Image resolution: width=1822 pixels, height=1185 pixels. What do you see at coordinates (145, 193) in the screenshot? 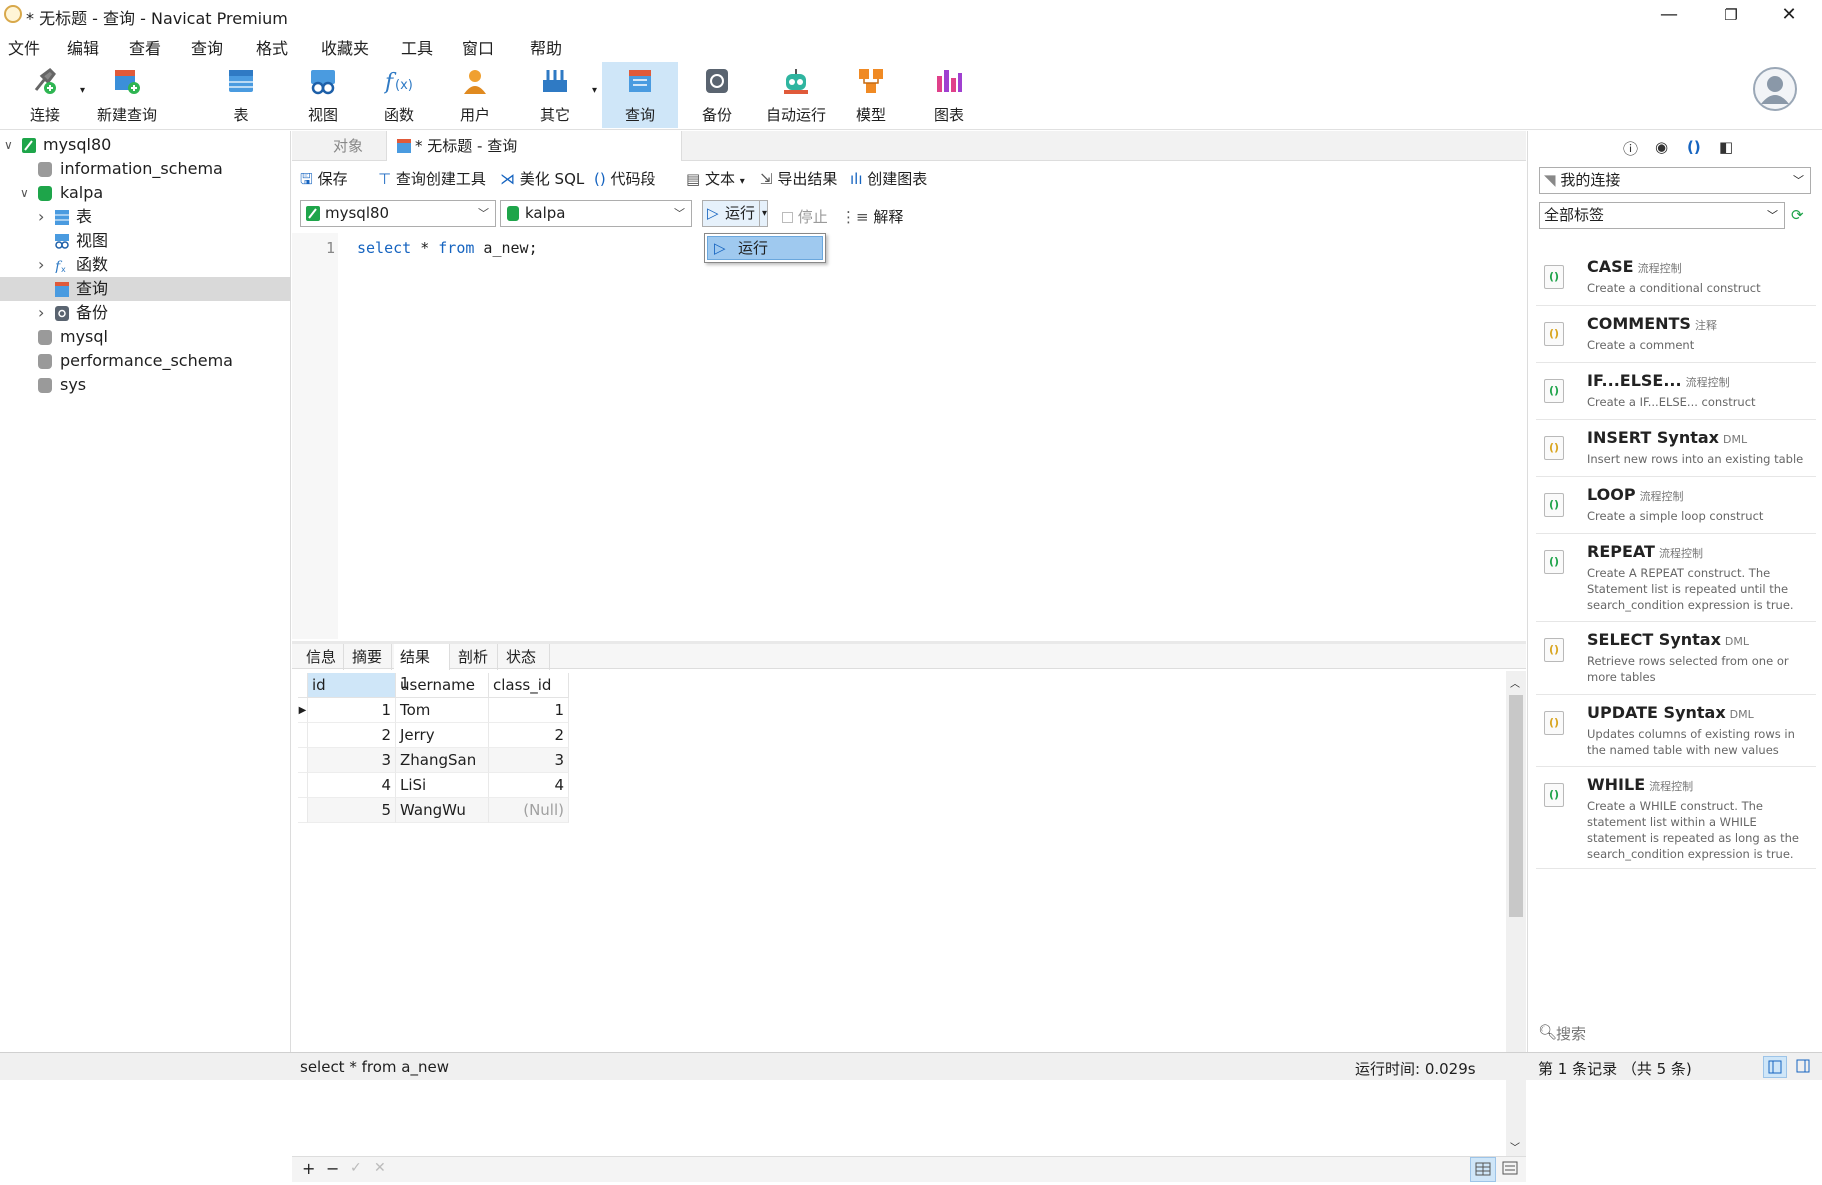
I see `tree-item-kalpa: ∨ kalpa` at bounding box center [145, 193].